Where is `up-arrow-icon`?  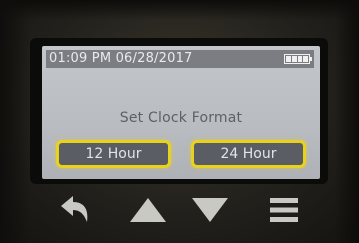
up-arrow-icon is located at coordinates (148, 210).